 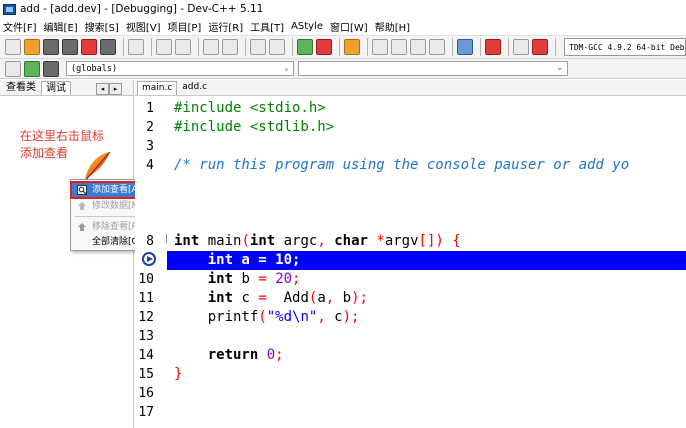 What do you see at coordinates (254, 279) in the screenshot?
I see `code-line-10: int b = 20;` at bounding box center [254, 279].